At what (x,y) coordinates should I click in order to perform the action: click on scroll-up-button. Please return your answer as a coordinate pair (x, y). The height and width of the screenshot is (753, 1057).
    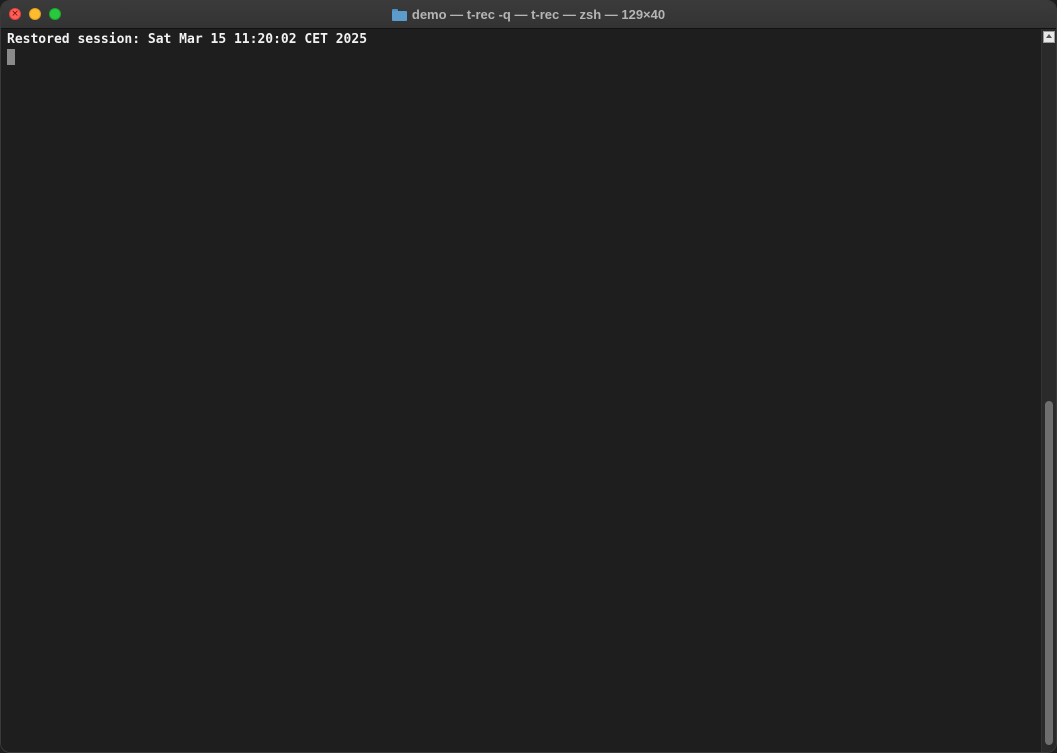
    Looking at the image, I should click on (1049, 37).